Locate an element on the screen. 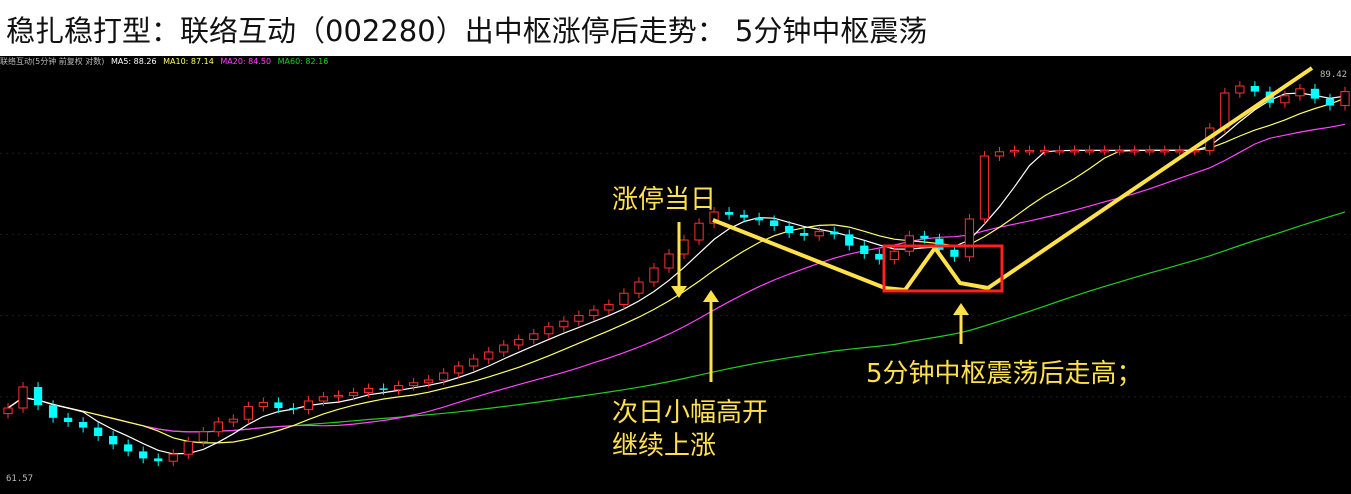  annotation-next-day-line2: 继续上涨 is located at coordinates (664, 446).